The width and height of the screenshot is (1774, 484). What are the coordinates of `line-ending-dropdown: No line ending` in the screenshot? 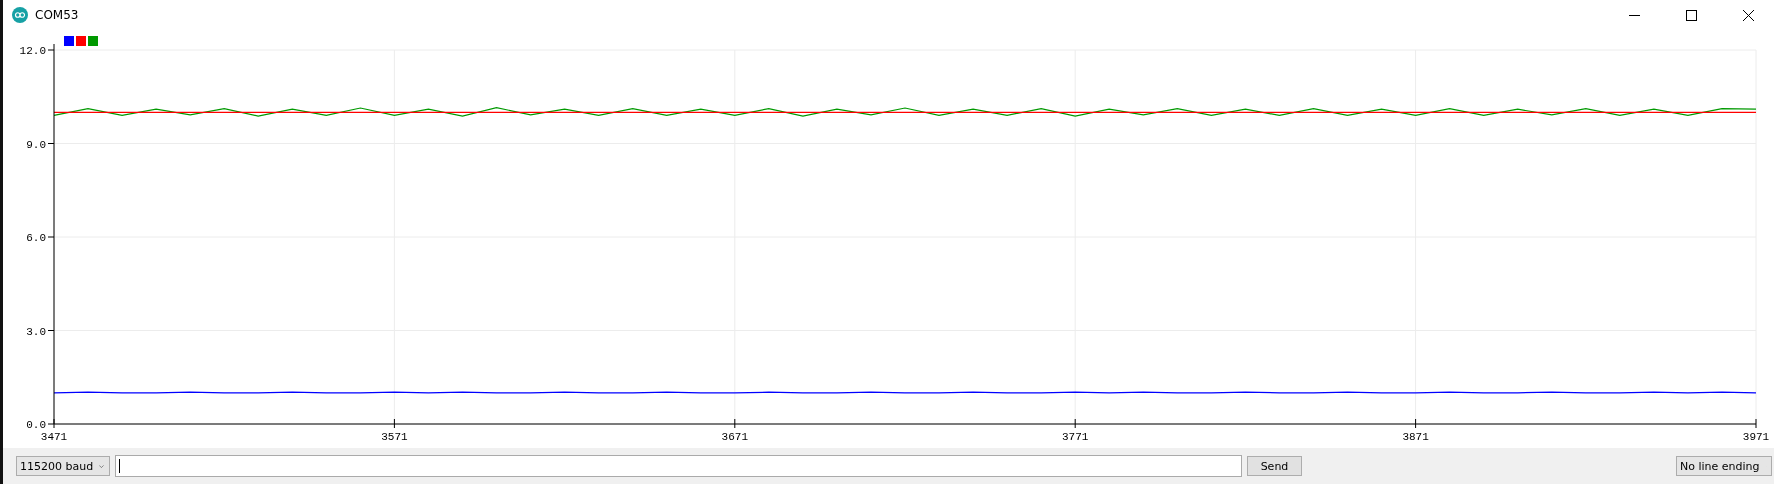 It's located at (1724, 466).